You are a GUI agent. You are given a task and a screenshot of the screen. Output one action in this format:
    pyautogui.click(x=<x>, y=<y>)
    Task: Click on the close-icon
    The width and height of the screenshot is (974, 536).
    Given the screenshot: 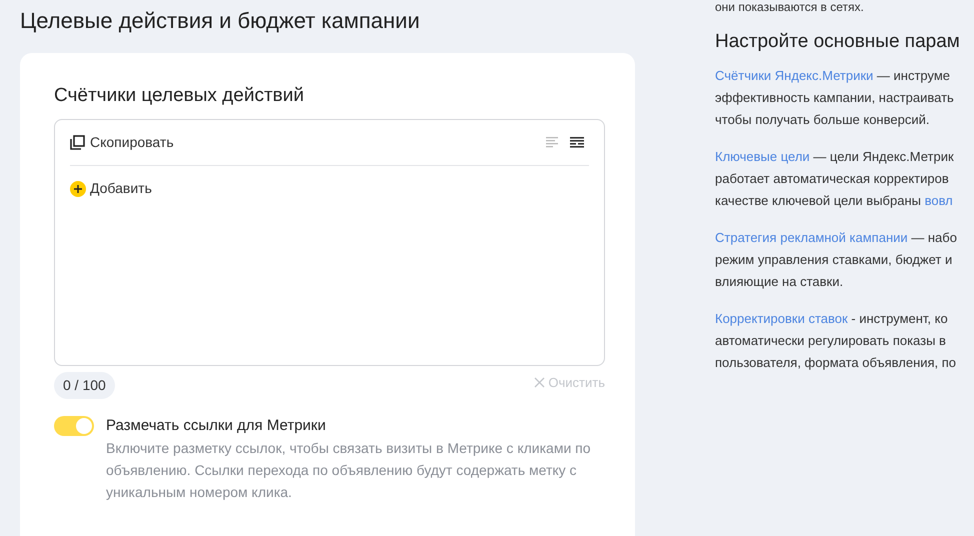 What is the action you would take?
    pyautogui.click(x=540, y=382)
    